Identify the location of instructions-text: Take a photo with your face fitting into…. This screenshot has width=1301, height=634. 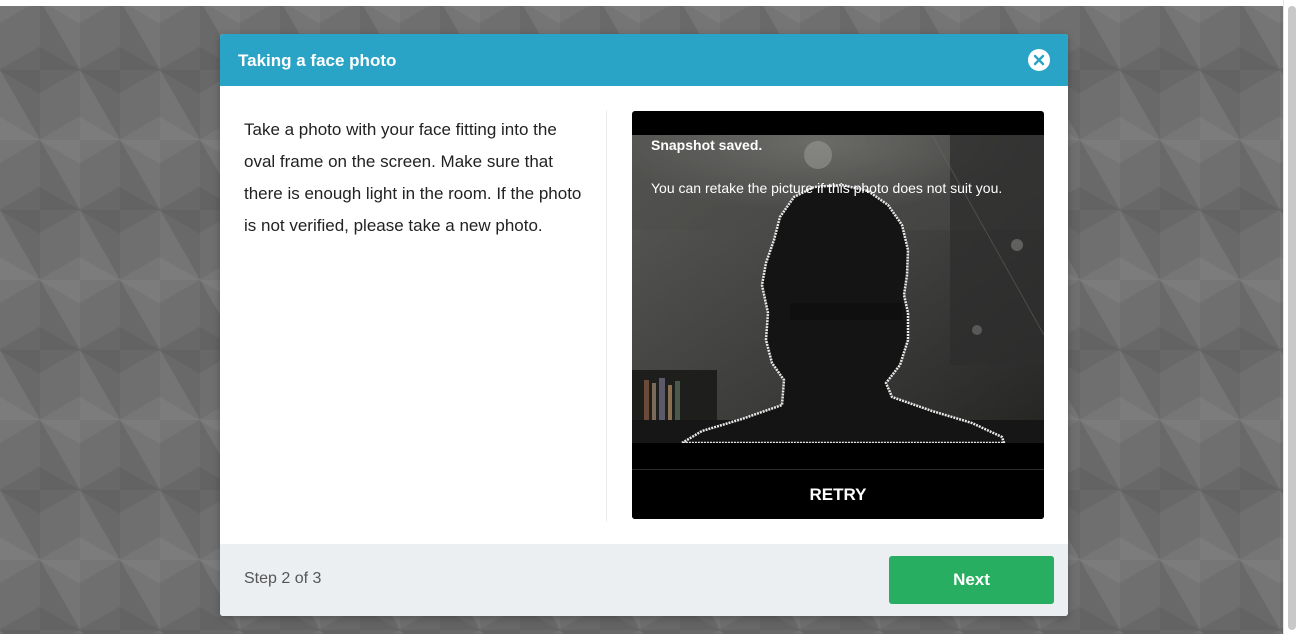
(413, 177).